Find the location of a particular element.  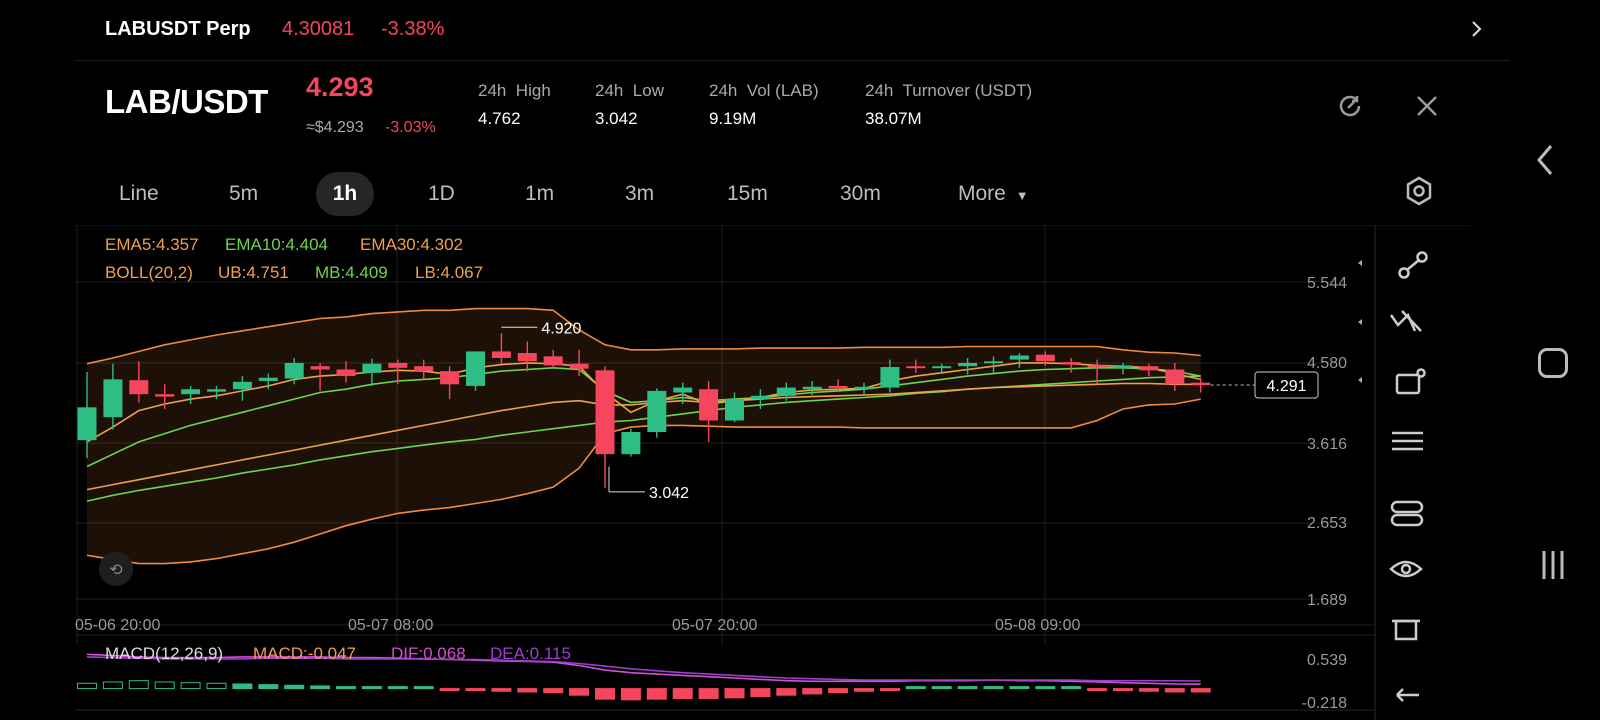

x-tick: 05-06 20:00 is located at coordinates (118, 625).